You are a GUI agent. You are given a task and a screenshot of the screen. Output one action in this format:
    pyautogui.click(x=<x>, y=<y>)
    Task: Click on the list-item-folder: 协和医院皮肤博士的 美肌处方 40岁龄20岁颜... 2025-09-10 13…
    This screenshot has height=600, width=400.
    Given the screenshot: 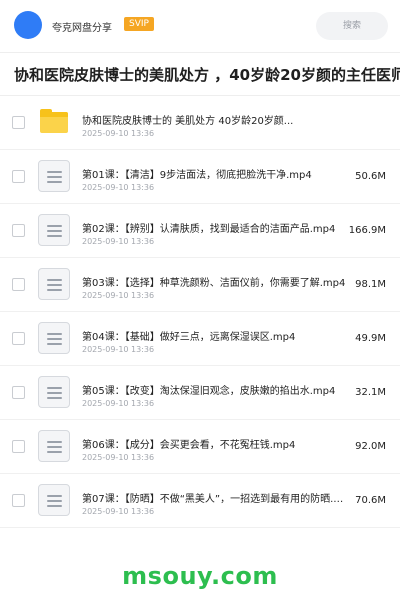 What is the action you would take?
    pyautogui.click(x=200, y=123)
    